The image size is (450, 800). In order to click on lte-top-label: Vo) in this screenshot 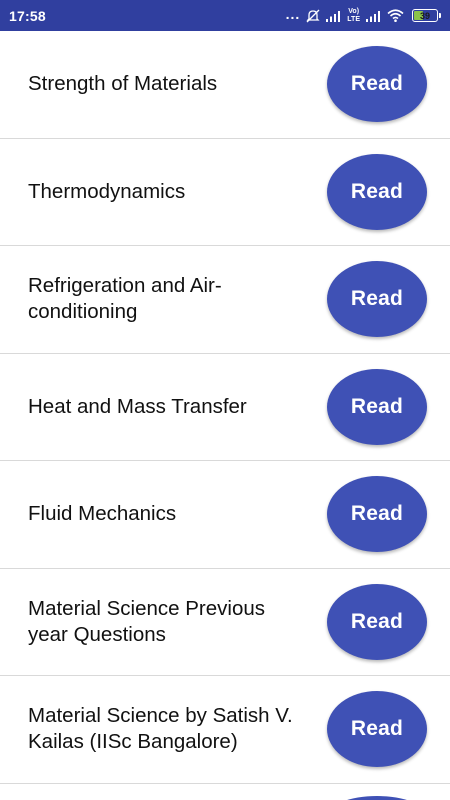, I will do `click(354, 11)`.